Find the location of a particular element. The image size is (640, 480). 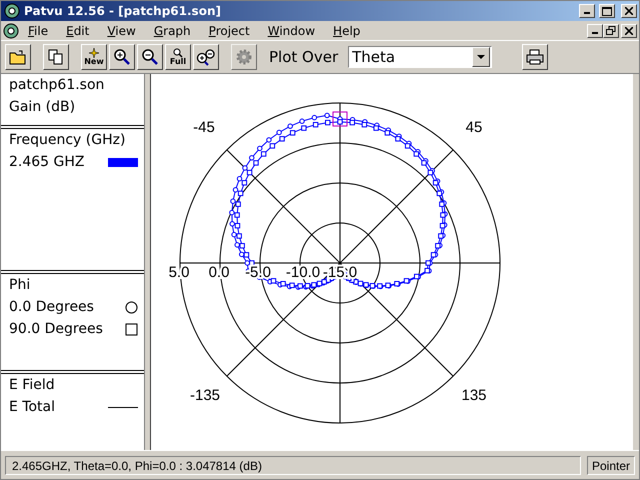

status-mode: Pointer is located at coordinates (610, 465).